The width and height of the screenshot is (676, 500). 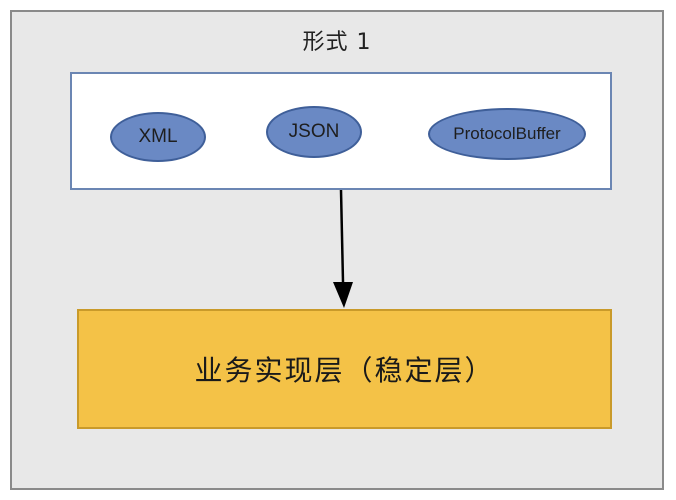 What do you see at coordinates (337, 42) in the screenshot?
I see `frame-title: 形式 1` at bounding box center [337, 42].